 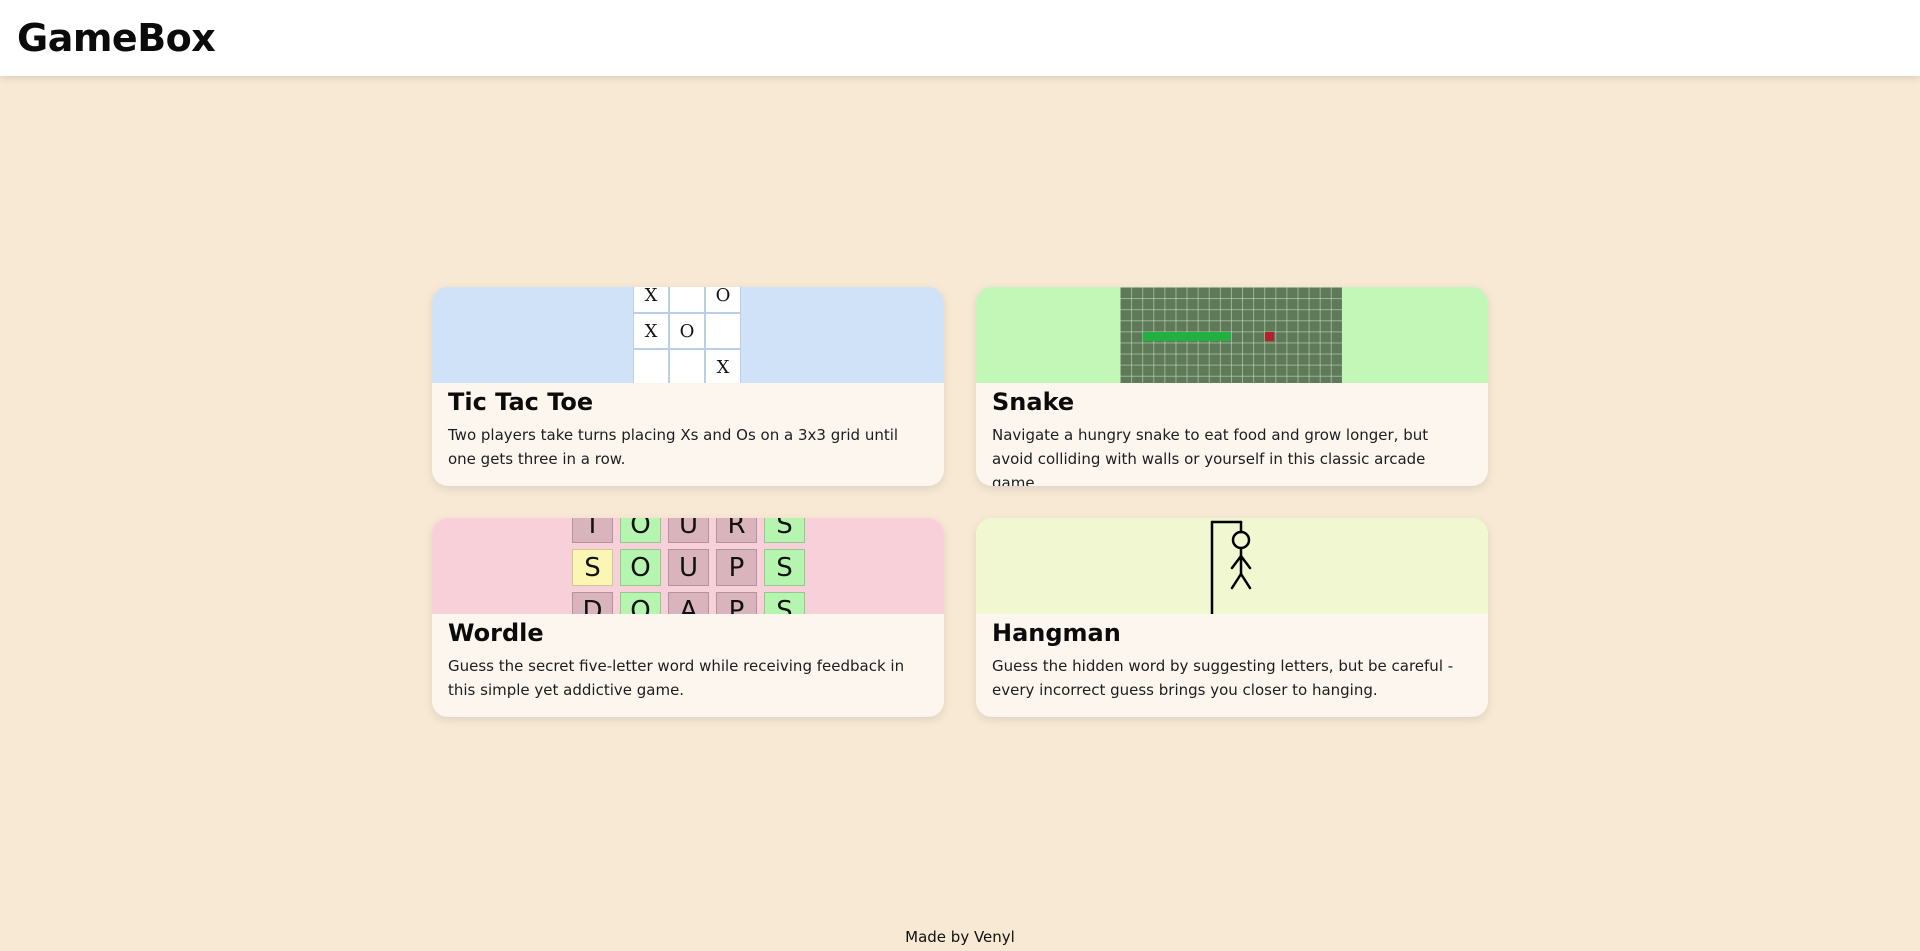 What do you see at coordinates (960, 38) in the screenshot?
I see `top-navbar: GameBox` at bounding box center [960, 38].